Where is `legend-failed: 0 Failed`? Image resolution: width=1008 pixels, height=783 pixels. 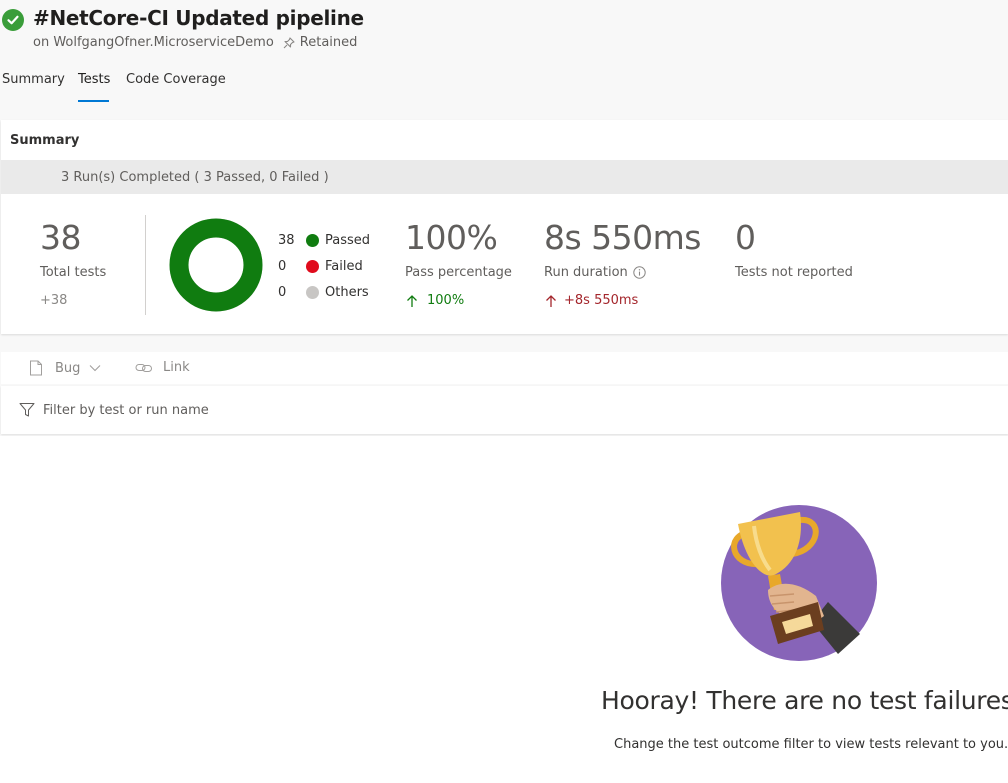 legend-failed: 0 Failed is located at coordinates (320, 266).